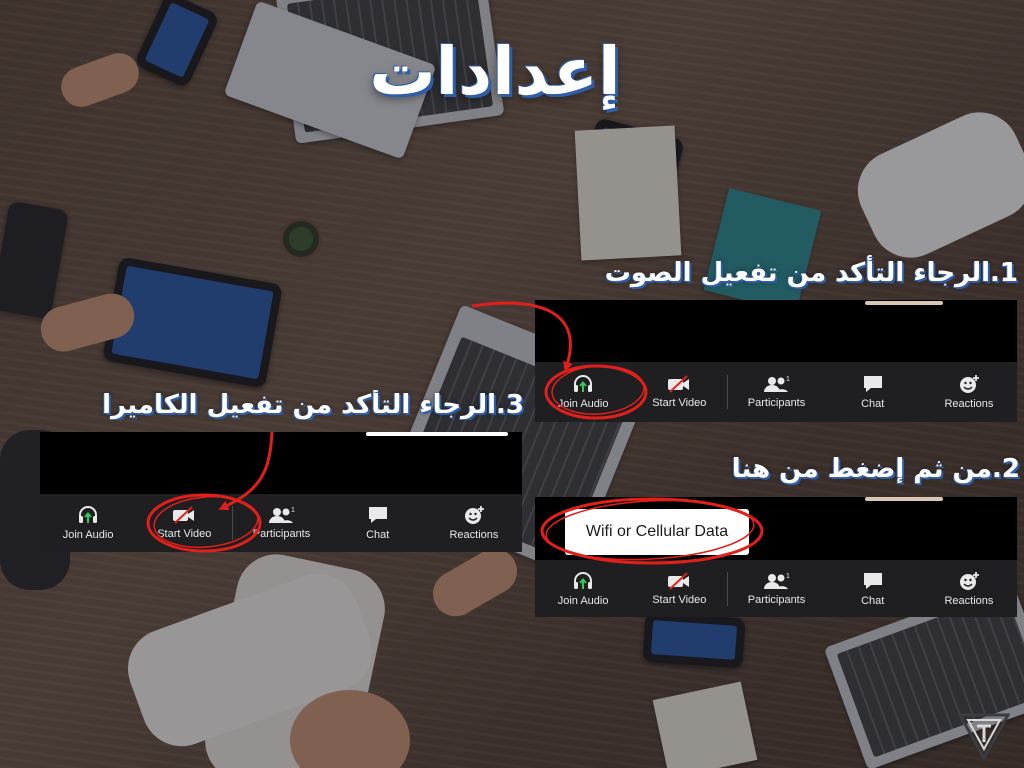  What do you see at coordinates (811, 273) in the screenshot?
I see `step-1-caption: 1.الرجاء التأكد من تفعيل الصوت` at bounding box center [811, 273].